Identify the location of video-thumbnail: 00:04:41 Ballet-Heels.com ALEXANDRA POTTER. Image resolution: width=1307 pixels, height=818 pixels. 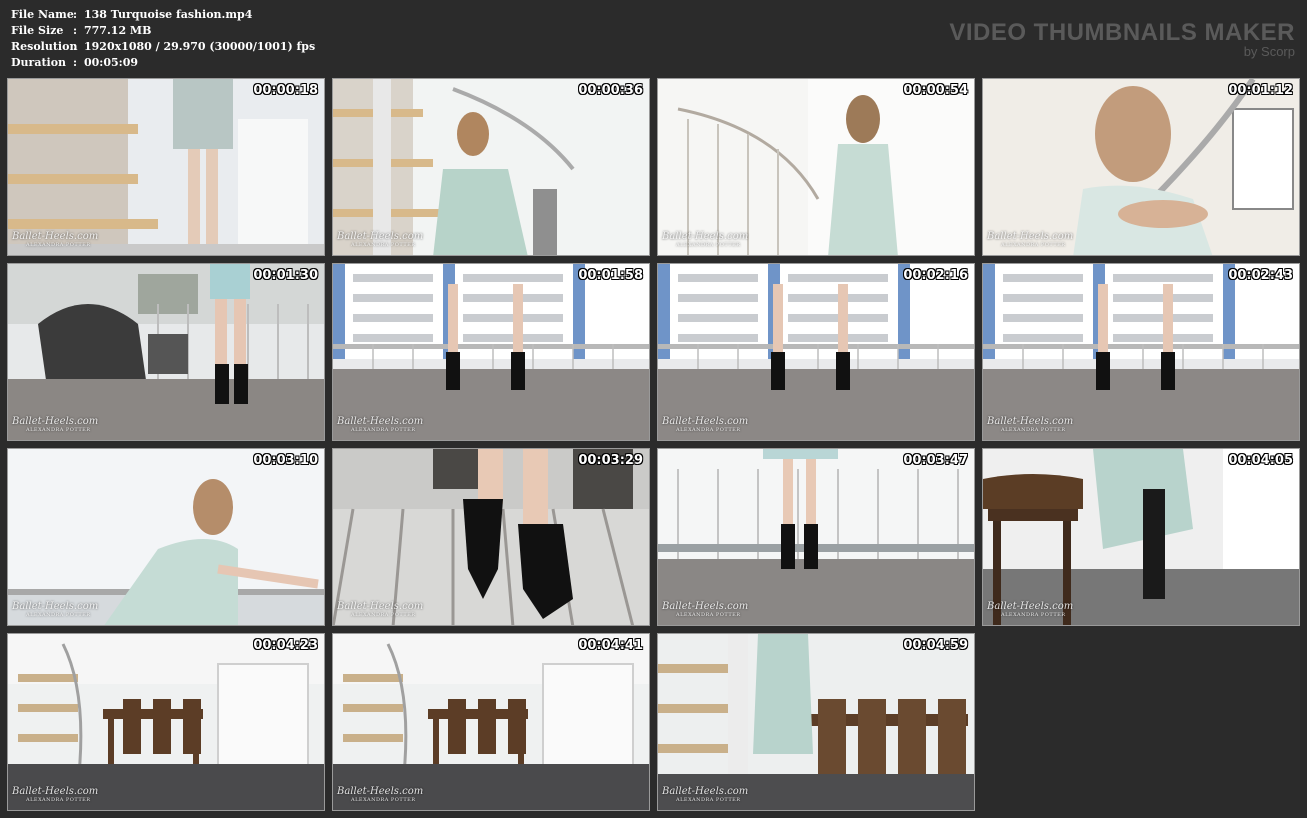
(491, 722).